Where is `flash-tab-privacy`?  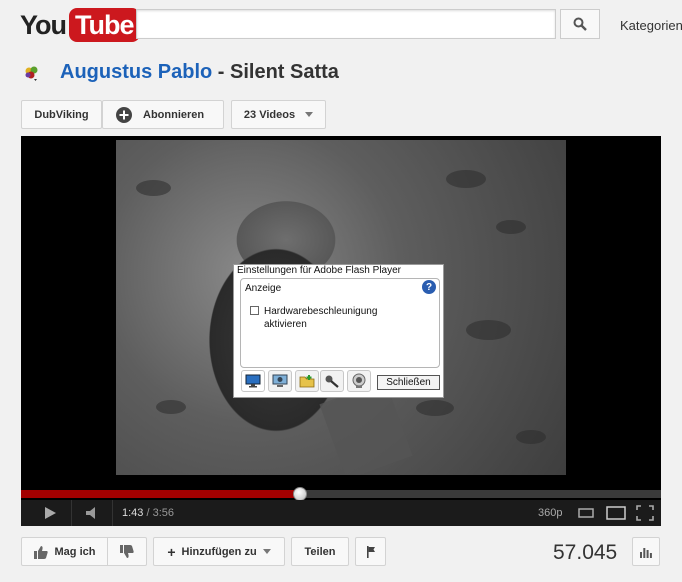 flash-tab-privacy is located at coordinates (280, 381).